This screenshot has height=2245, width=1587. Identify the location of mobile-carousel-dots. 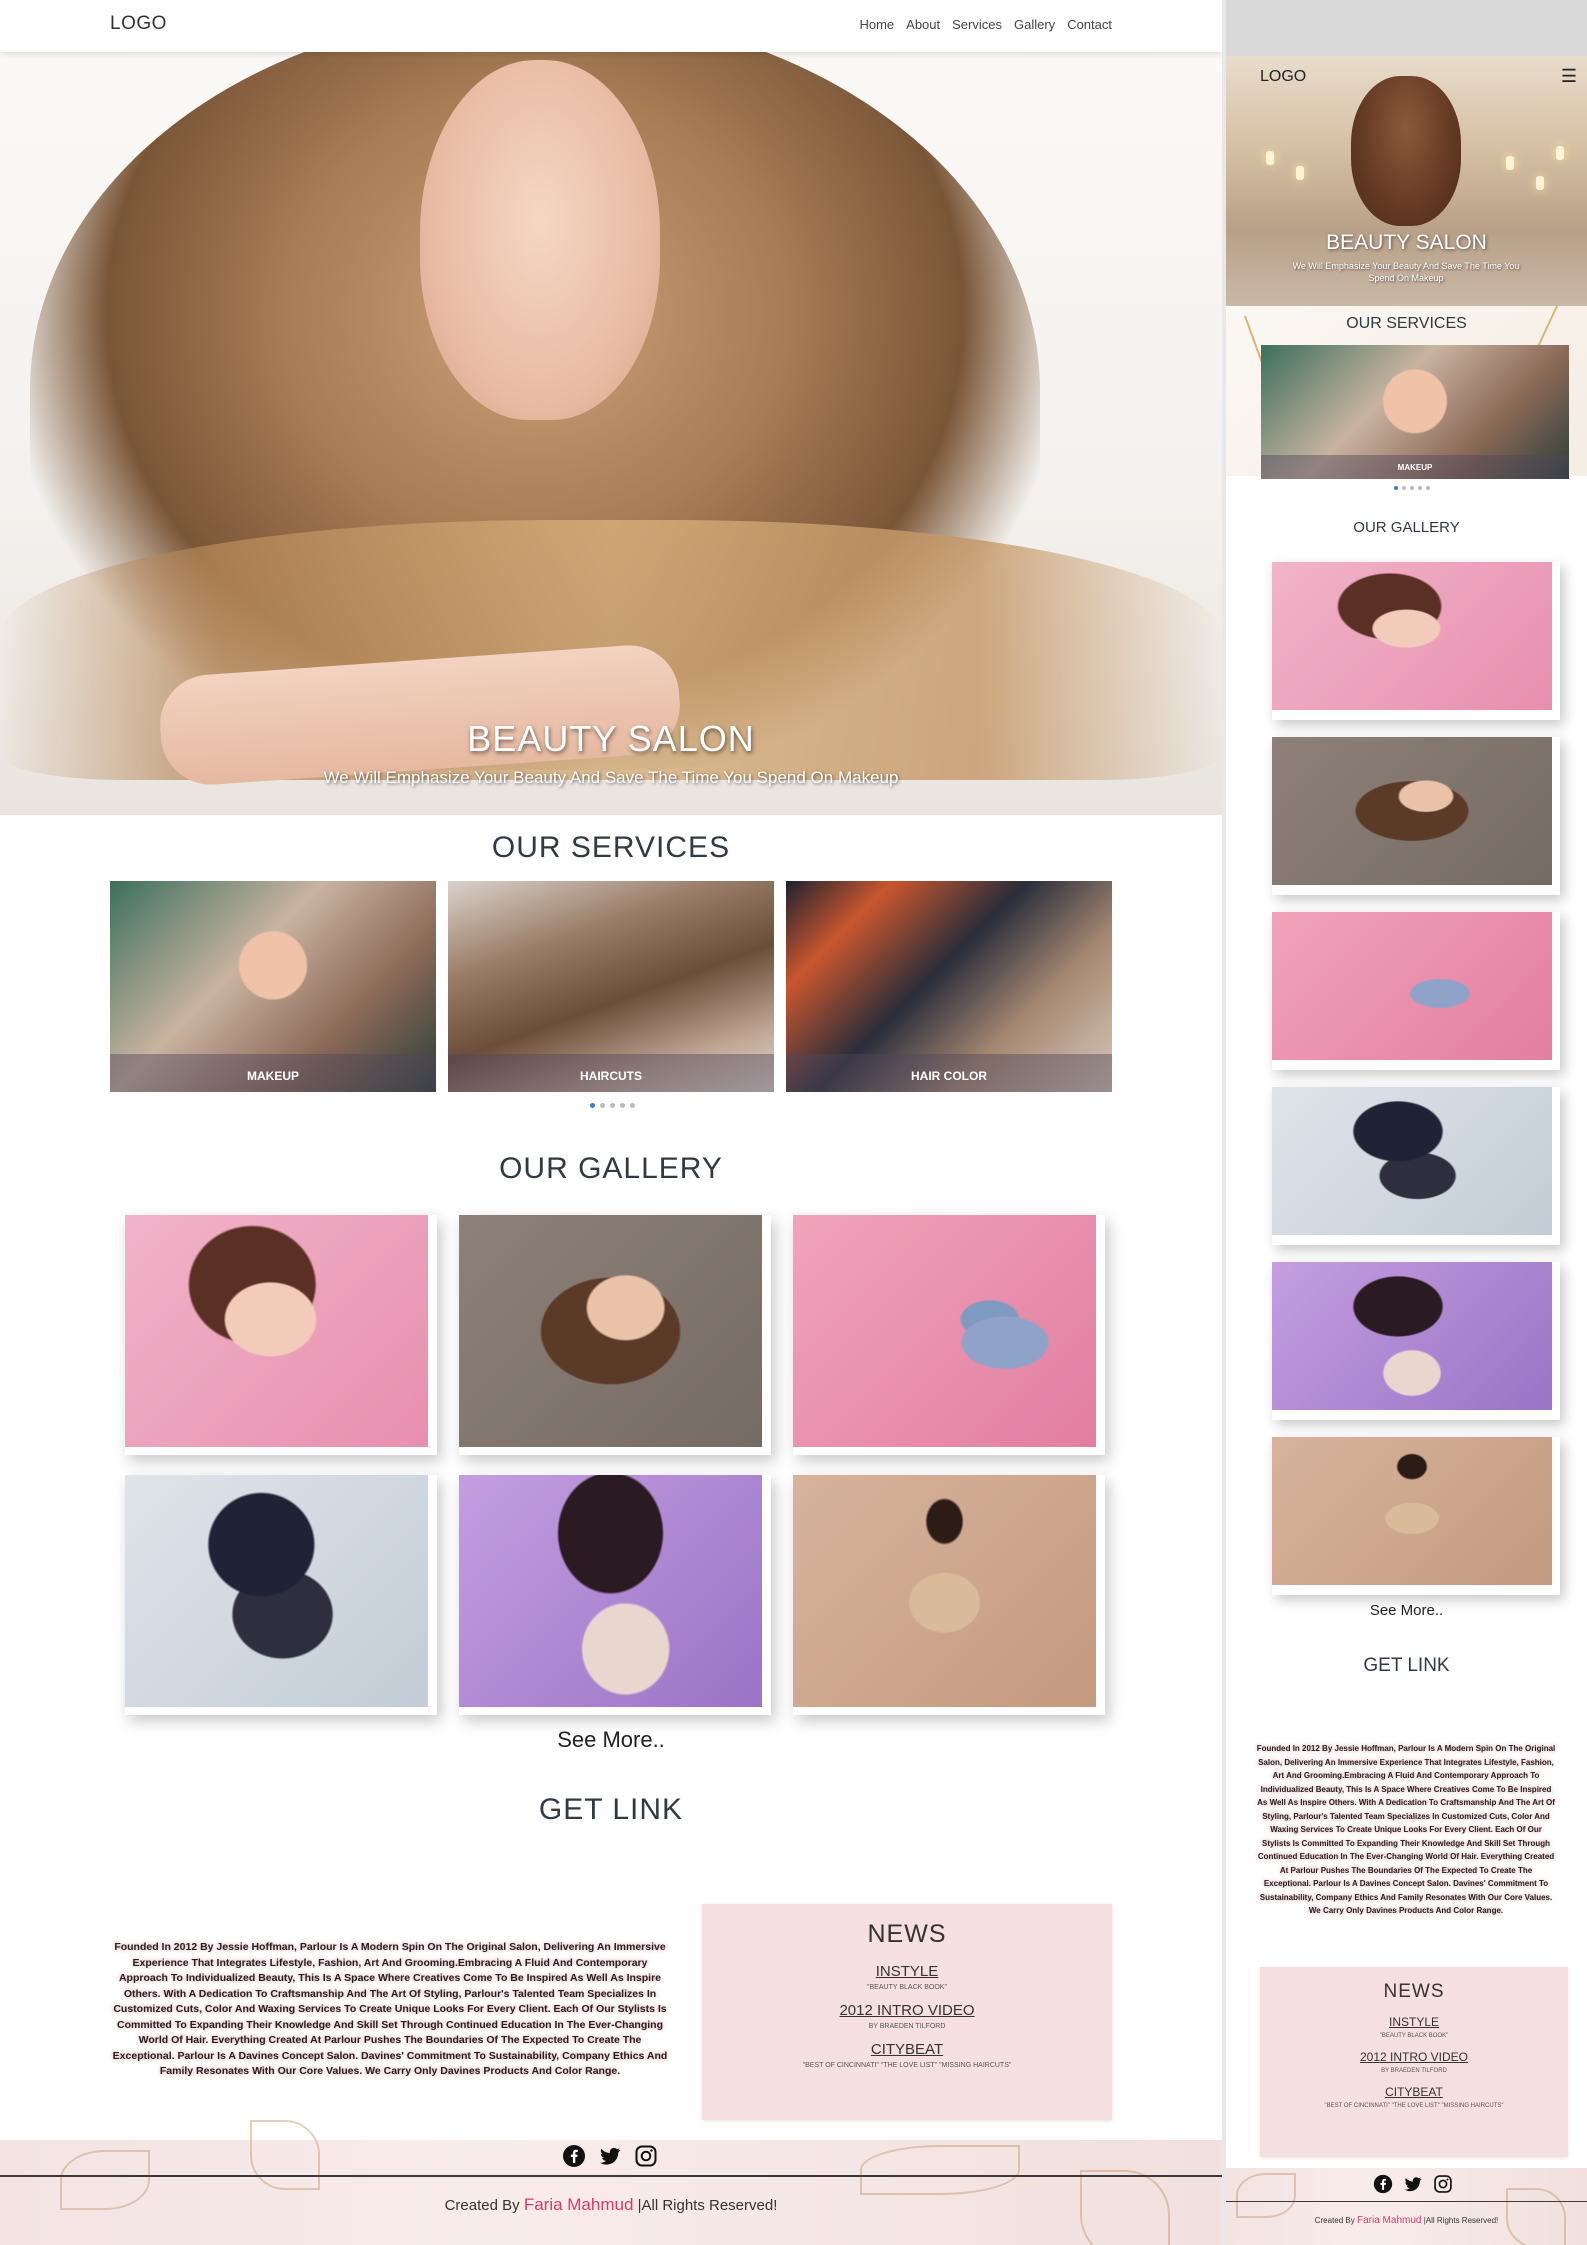
(1412, 488).